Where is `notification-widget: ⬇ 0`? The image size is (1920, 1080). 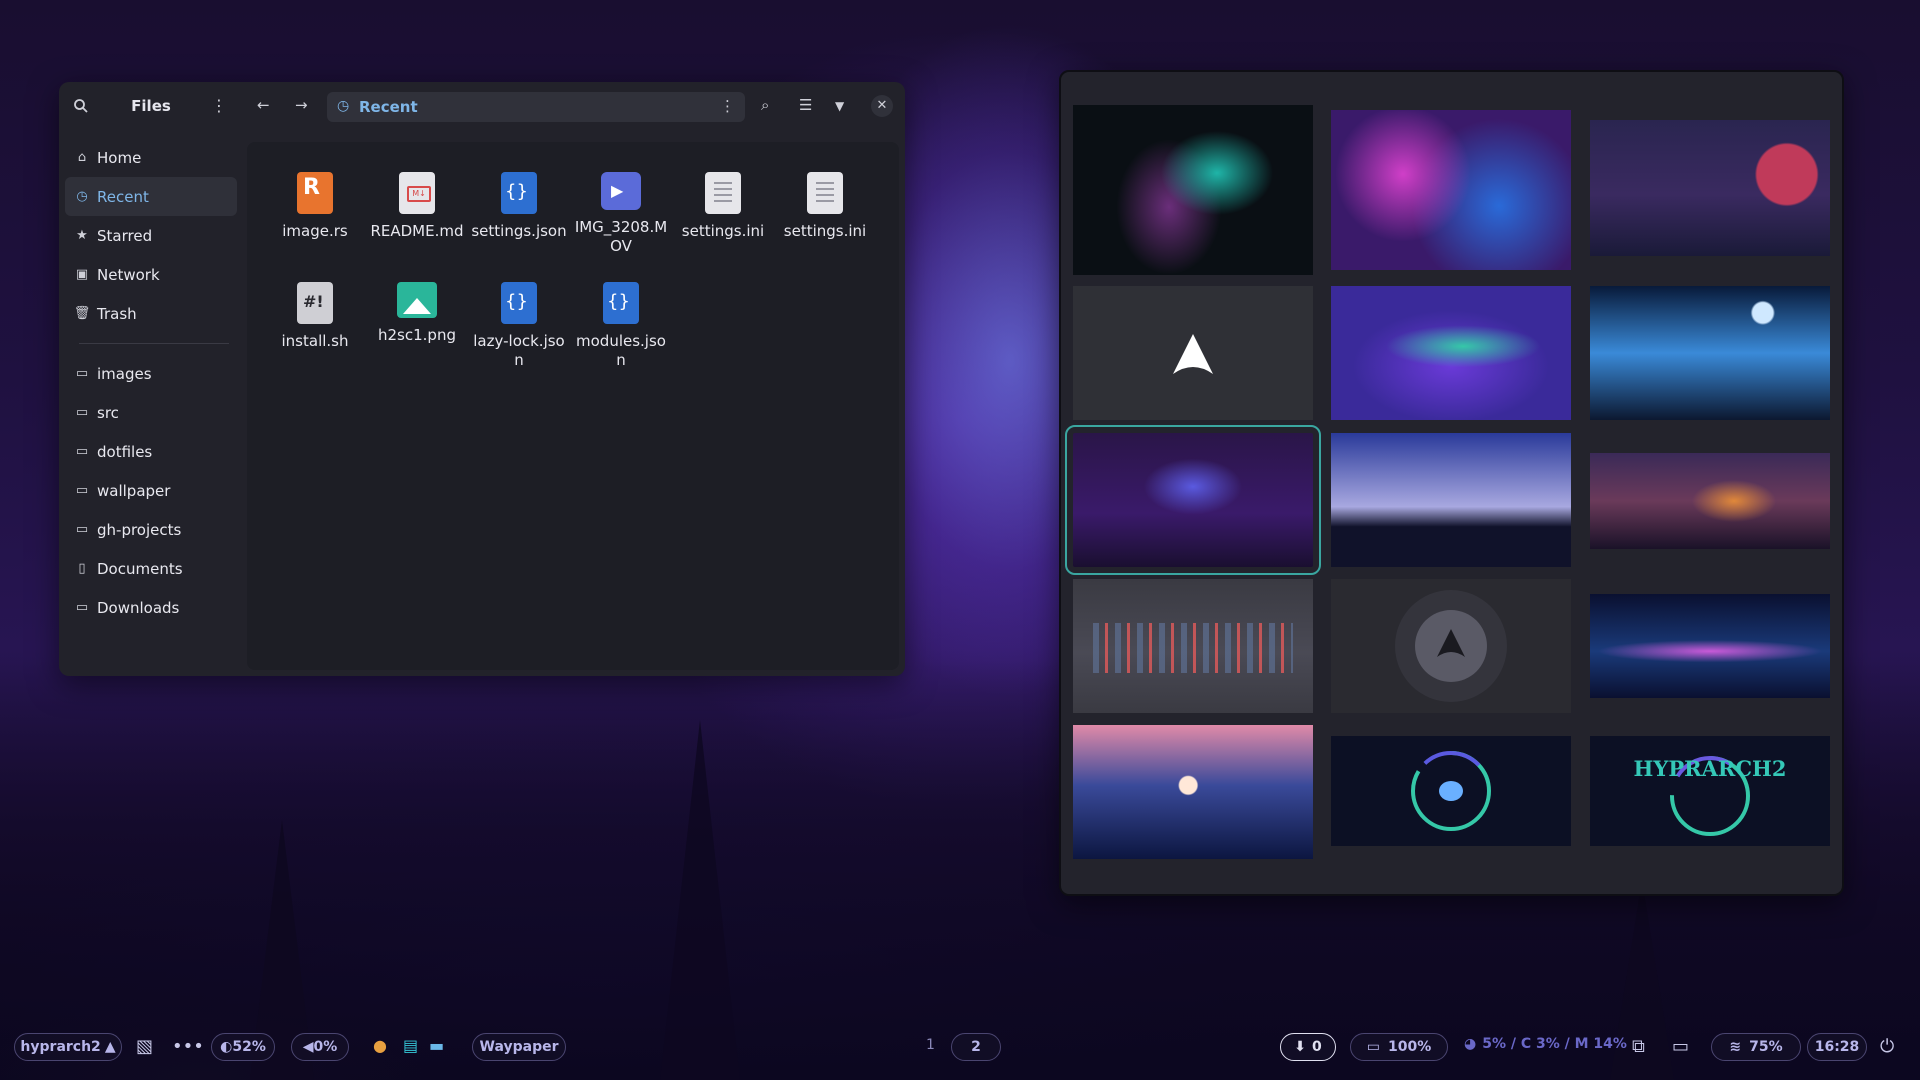 notification-widget: ⬇ 0 is located at coordinates (1308, 1047).